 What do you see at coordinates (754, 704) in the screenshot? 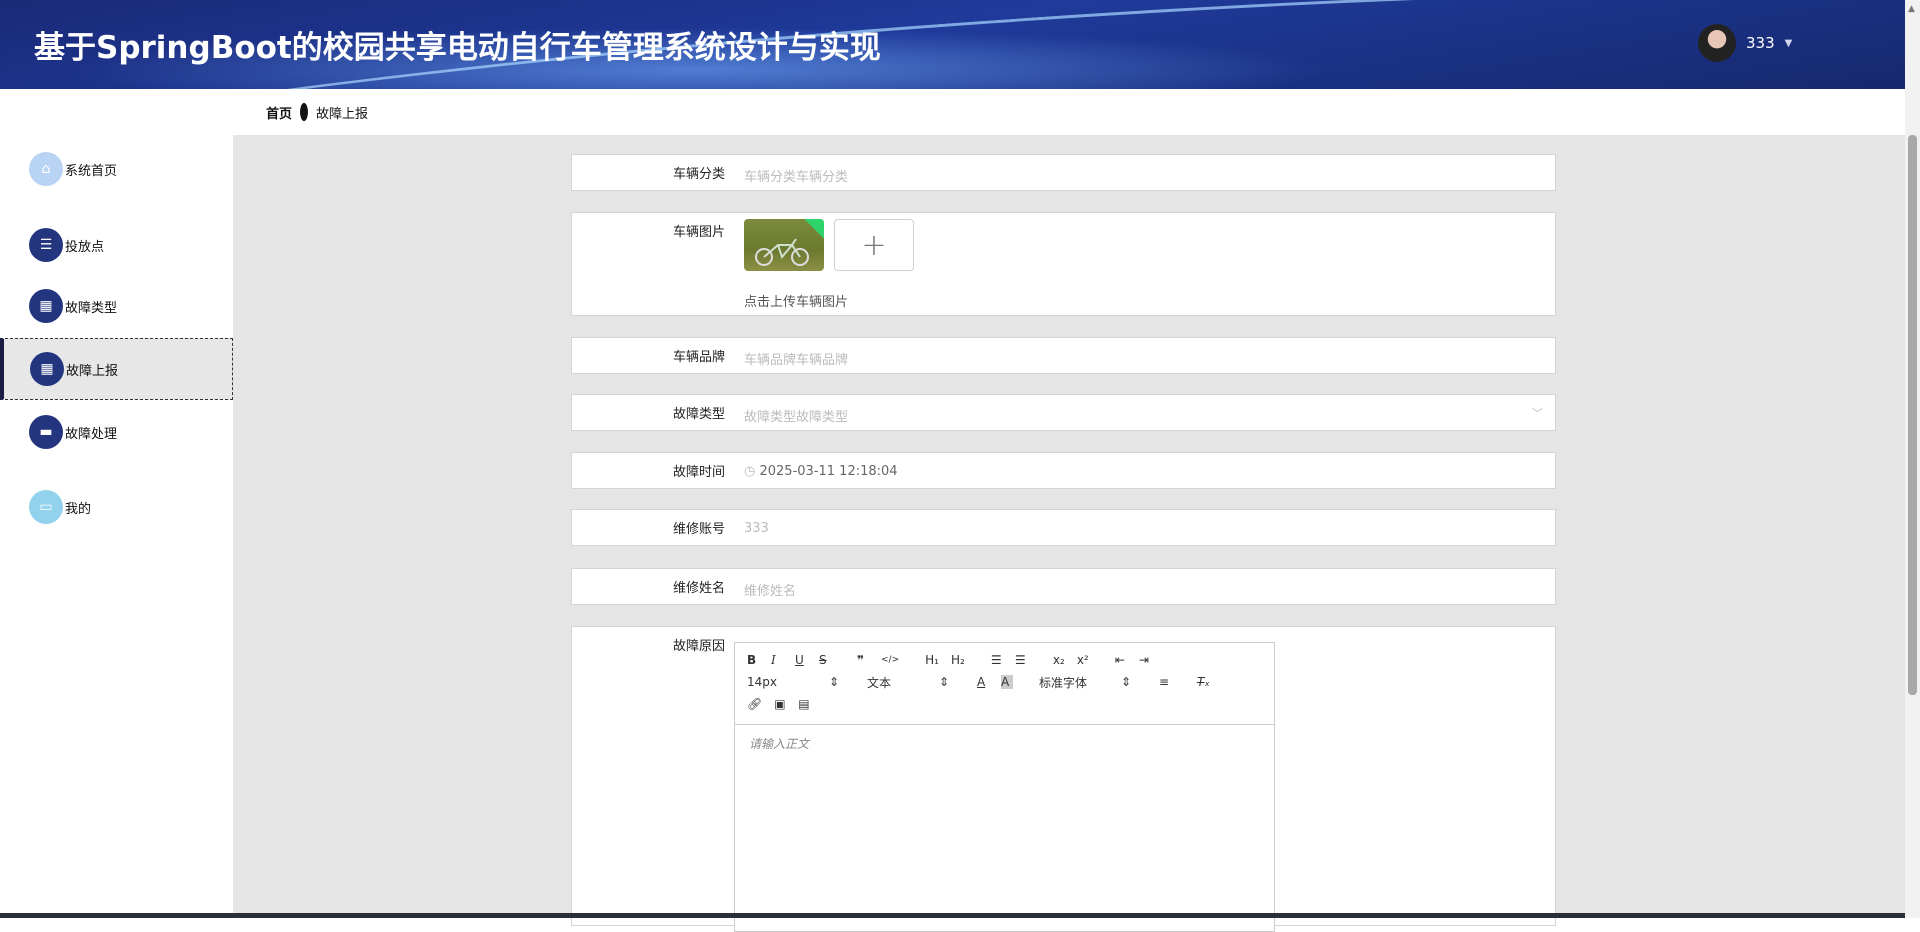
I see `link-icon: 🔗︎` at bounding box center [754, 704].